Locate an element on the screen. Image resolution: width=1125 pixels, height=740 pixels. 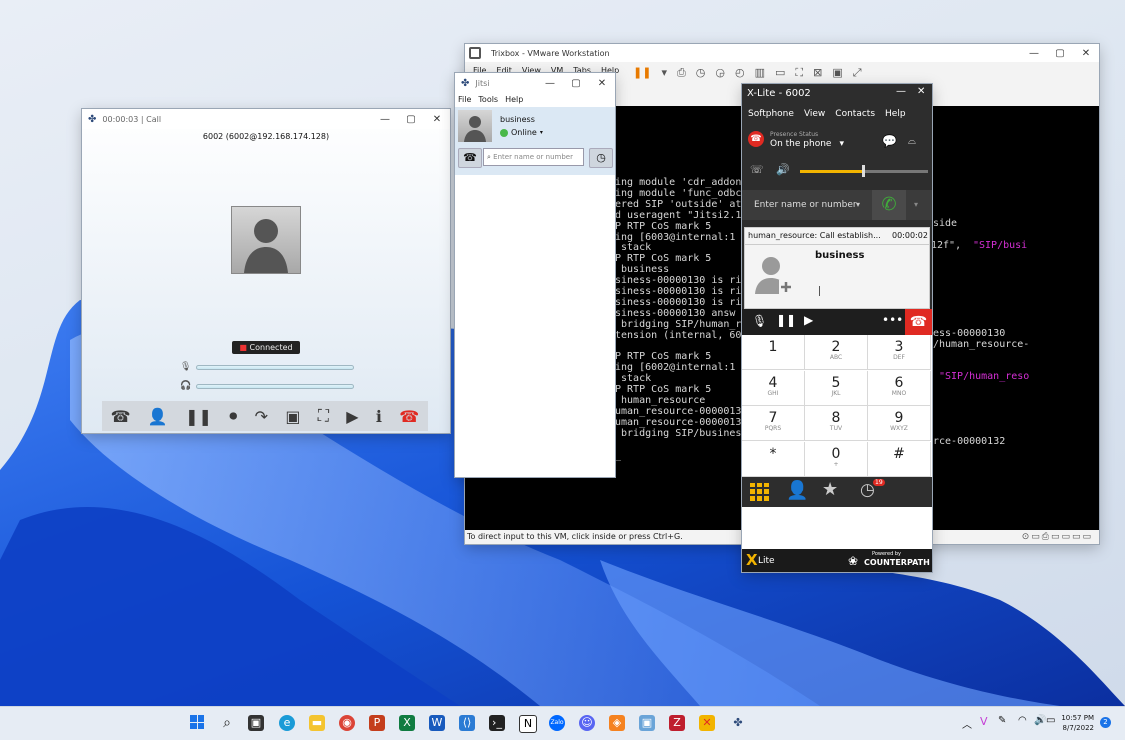
presence-selector: On the phone ▾ is located at coordinates (807, 144).